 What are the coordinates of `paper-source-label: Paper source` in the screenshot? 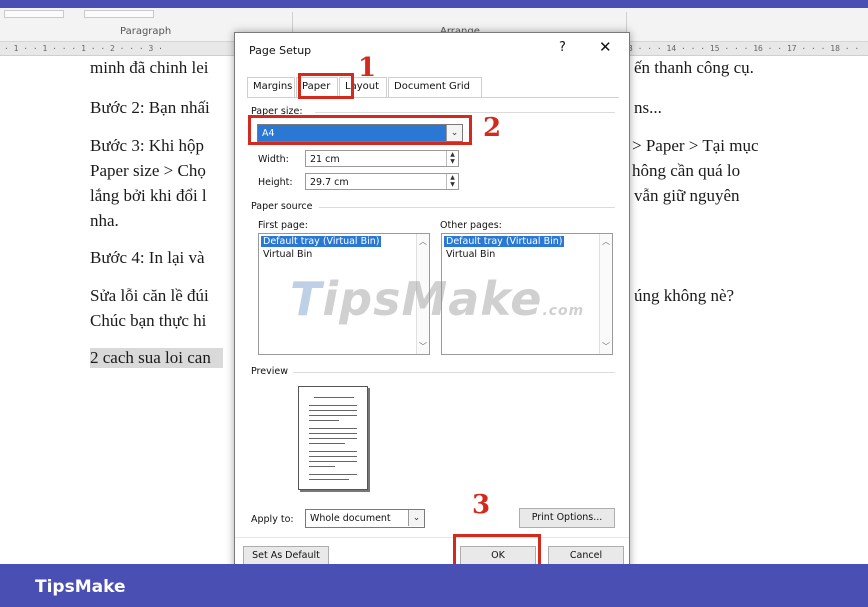 It's located at (282, 206).